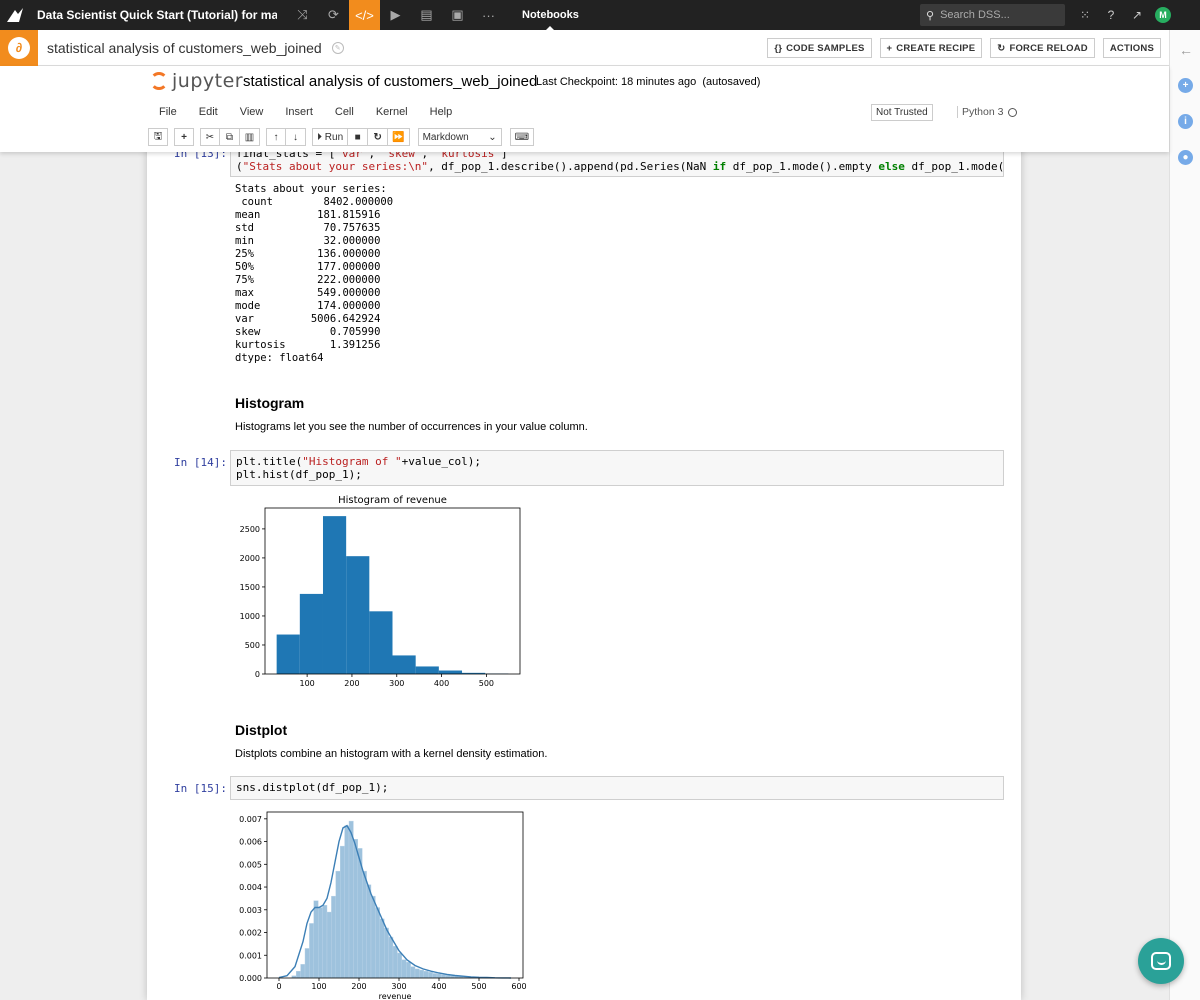 The height and width of the screenshot is (1000, 1200). What do you see at coordinates (250, 137) in the screenshot?
I see `paste-icon: ▥` at bounding box center [250, 137].